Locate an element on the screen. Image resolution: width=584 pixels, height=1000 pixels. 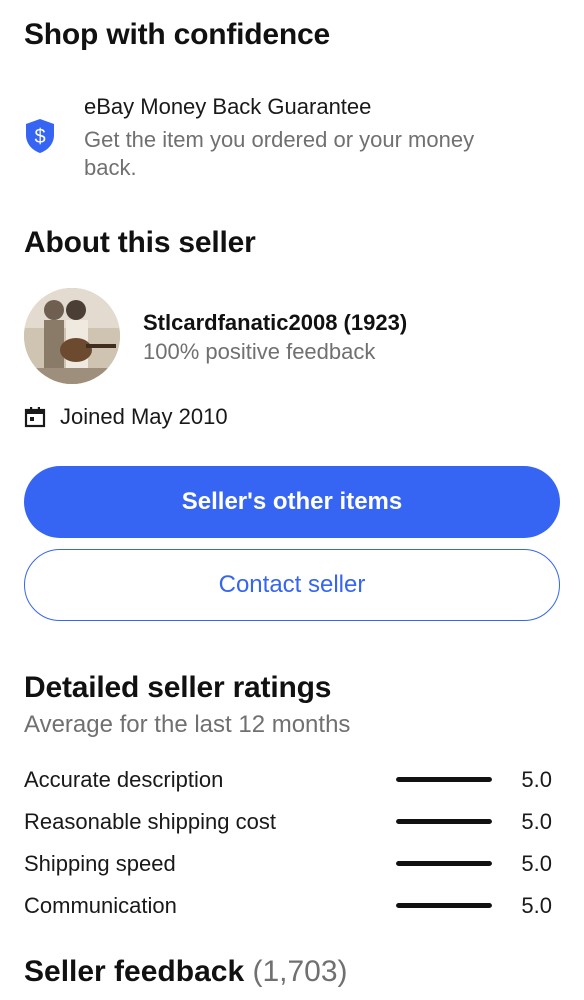
sellers-other-items-button: Seller's other items is located at coordinates (292, 502).